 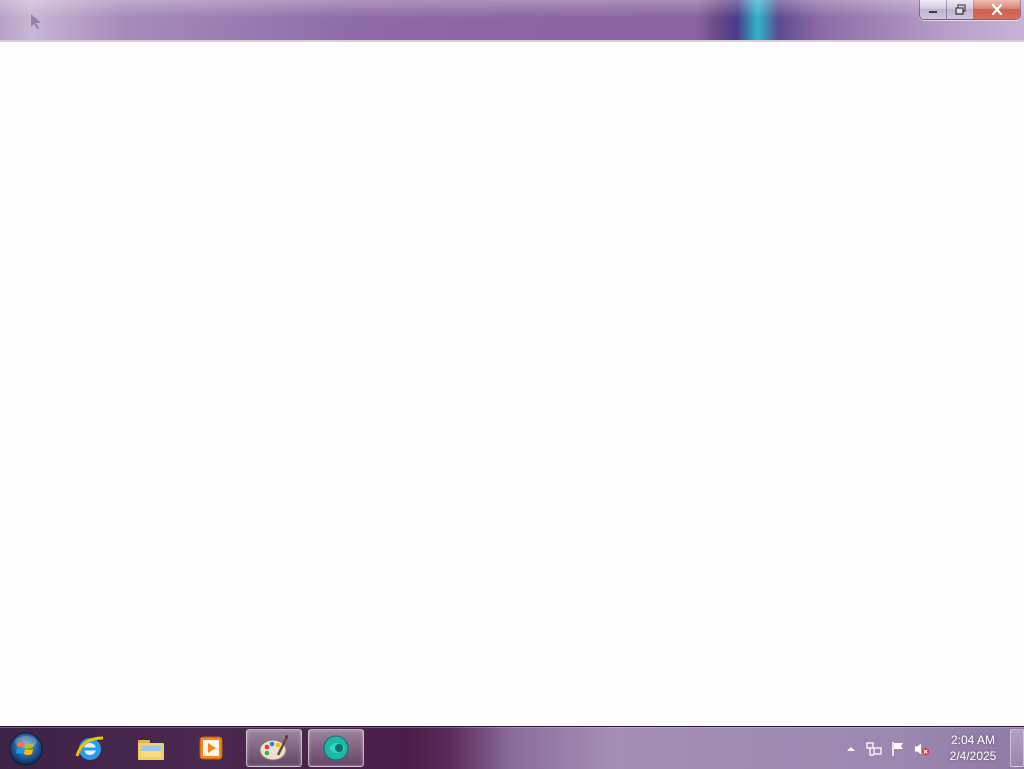 What do you see at coordinates (973, 748) in the screenshot?
I see `taskbar-clock: 2:04 AM 2/4/2025` at bounding box center [973, 748].